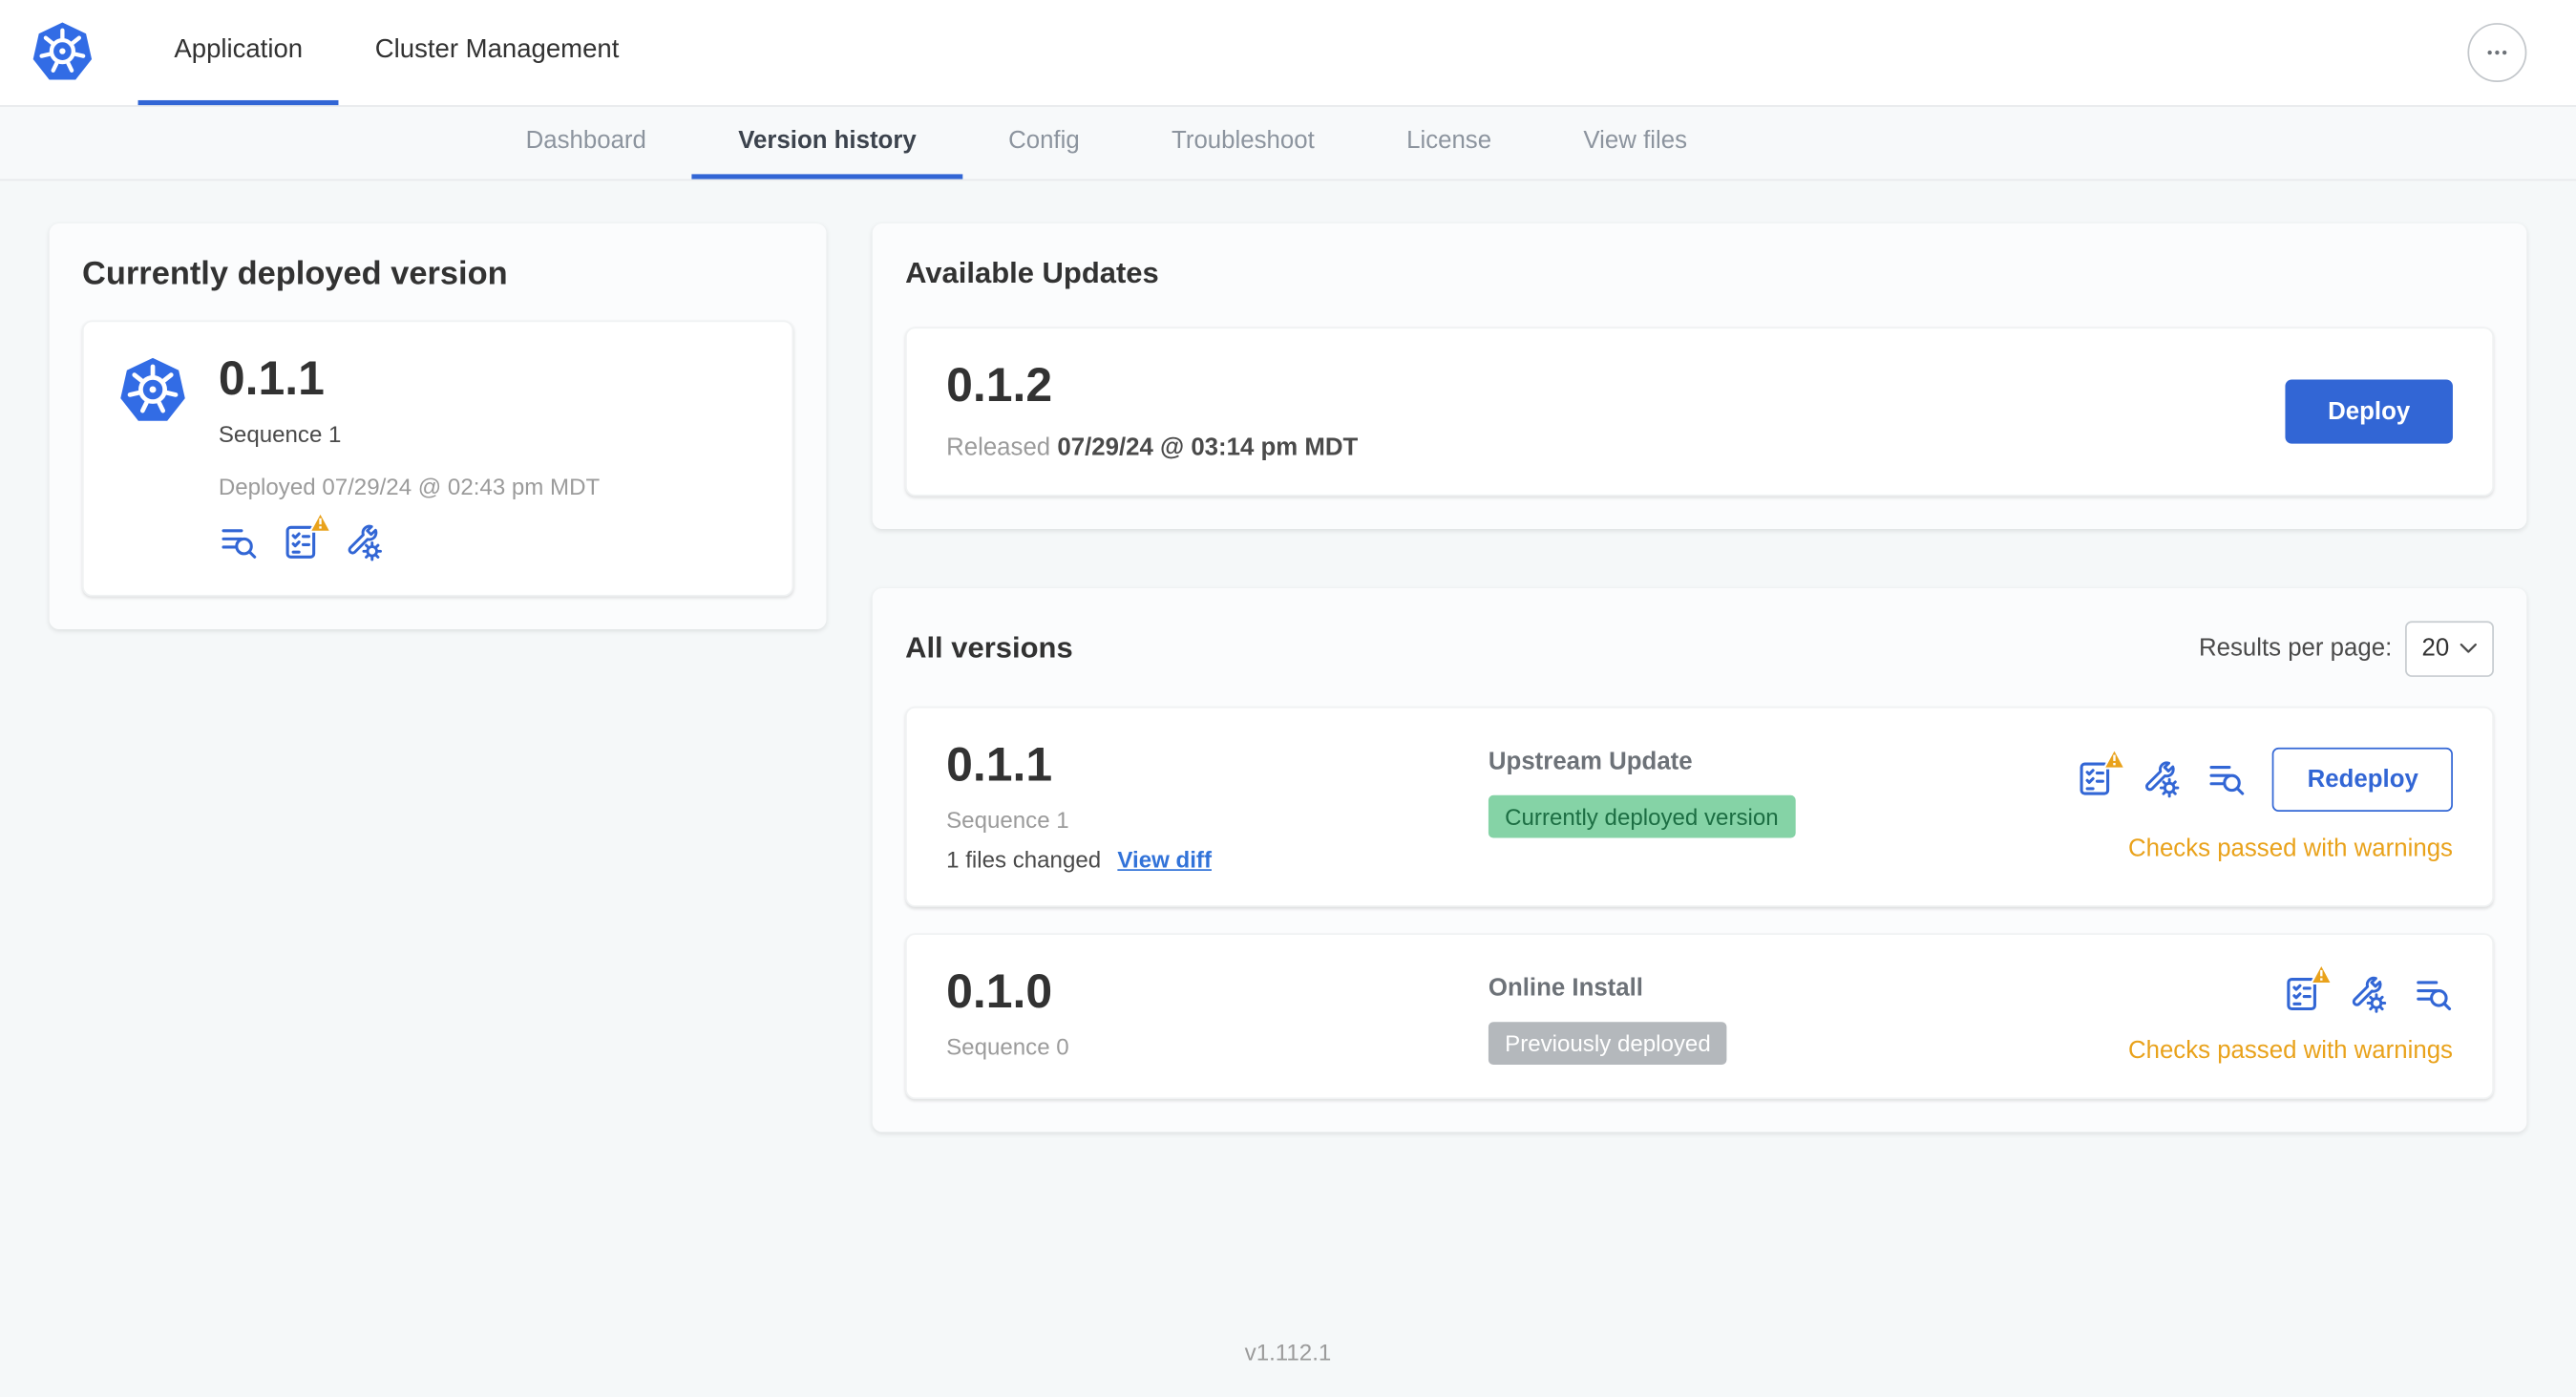 Image resolution: width=2576 pixels, height=1397 pixels. Describe the element at coordinates (827, 140) in the screenshot. I see `subnav-tab-version-history-label: Version history` at that location.